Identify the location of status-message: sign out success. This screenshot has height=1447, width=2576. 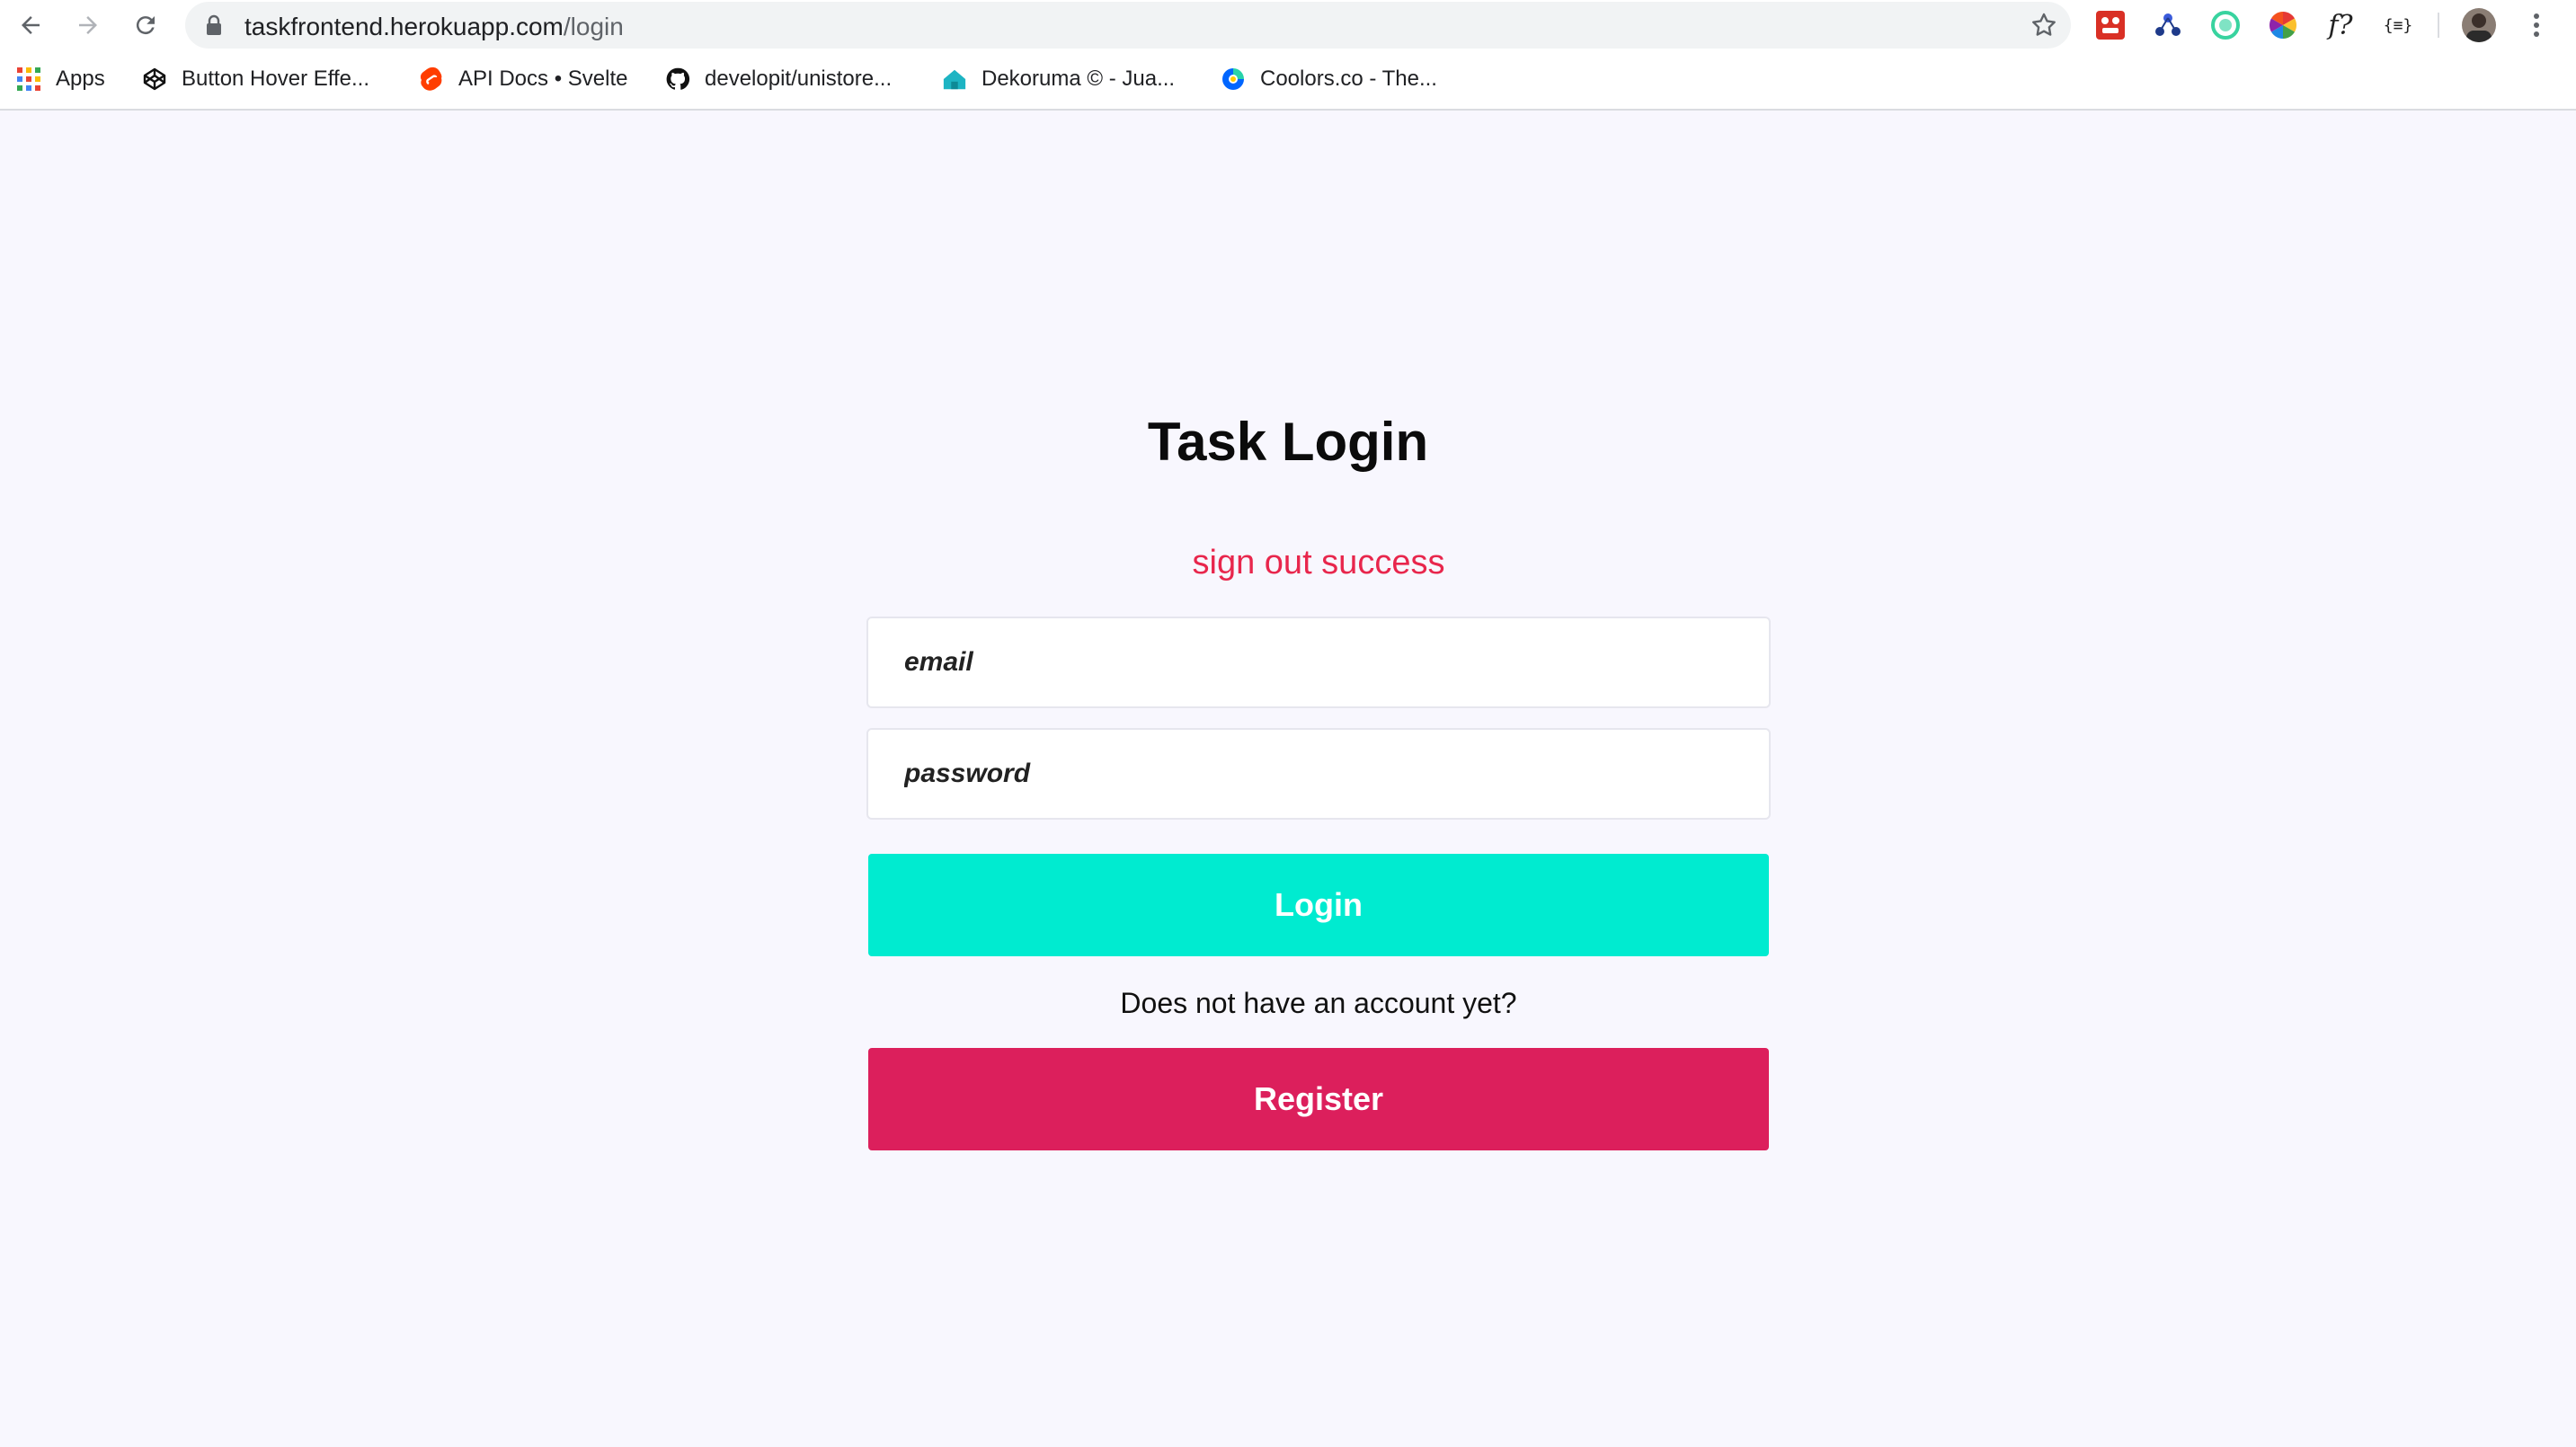
(1318, 562).